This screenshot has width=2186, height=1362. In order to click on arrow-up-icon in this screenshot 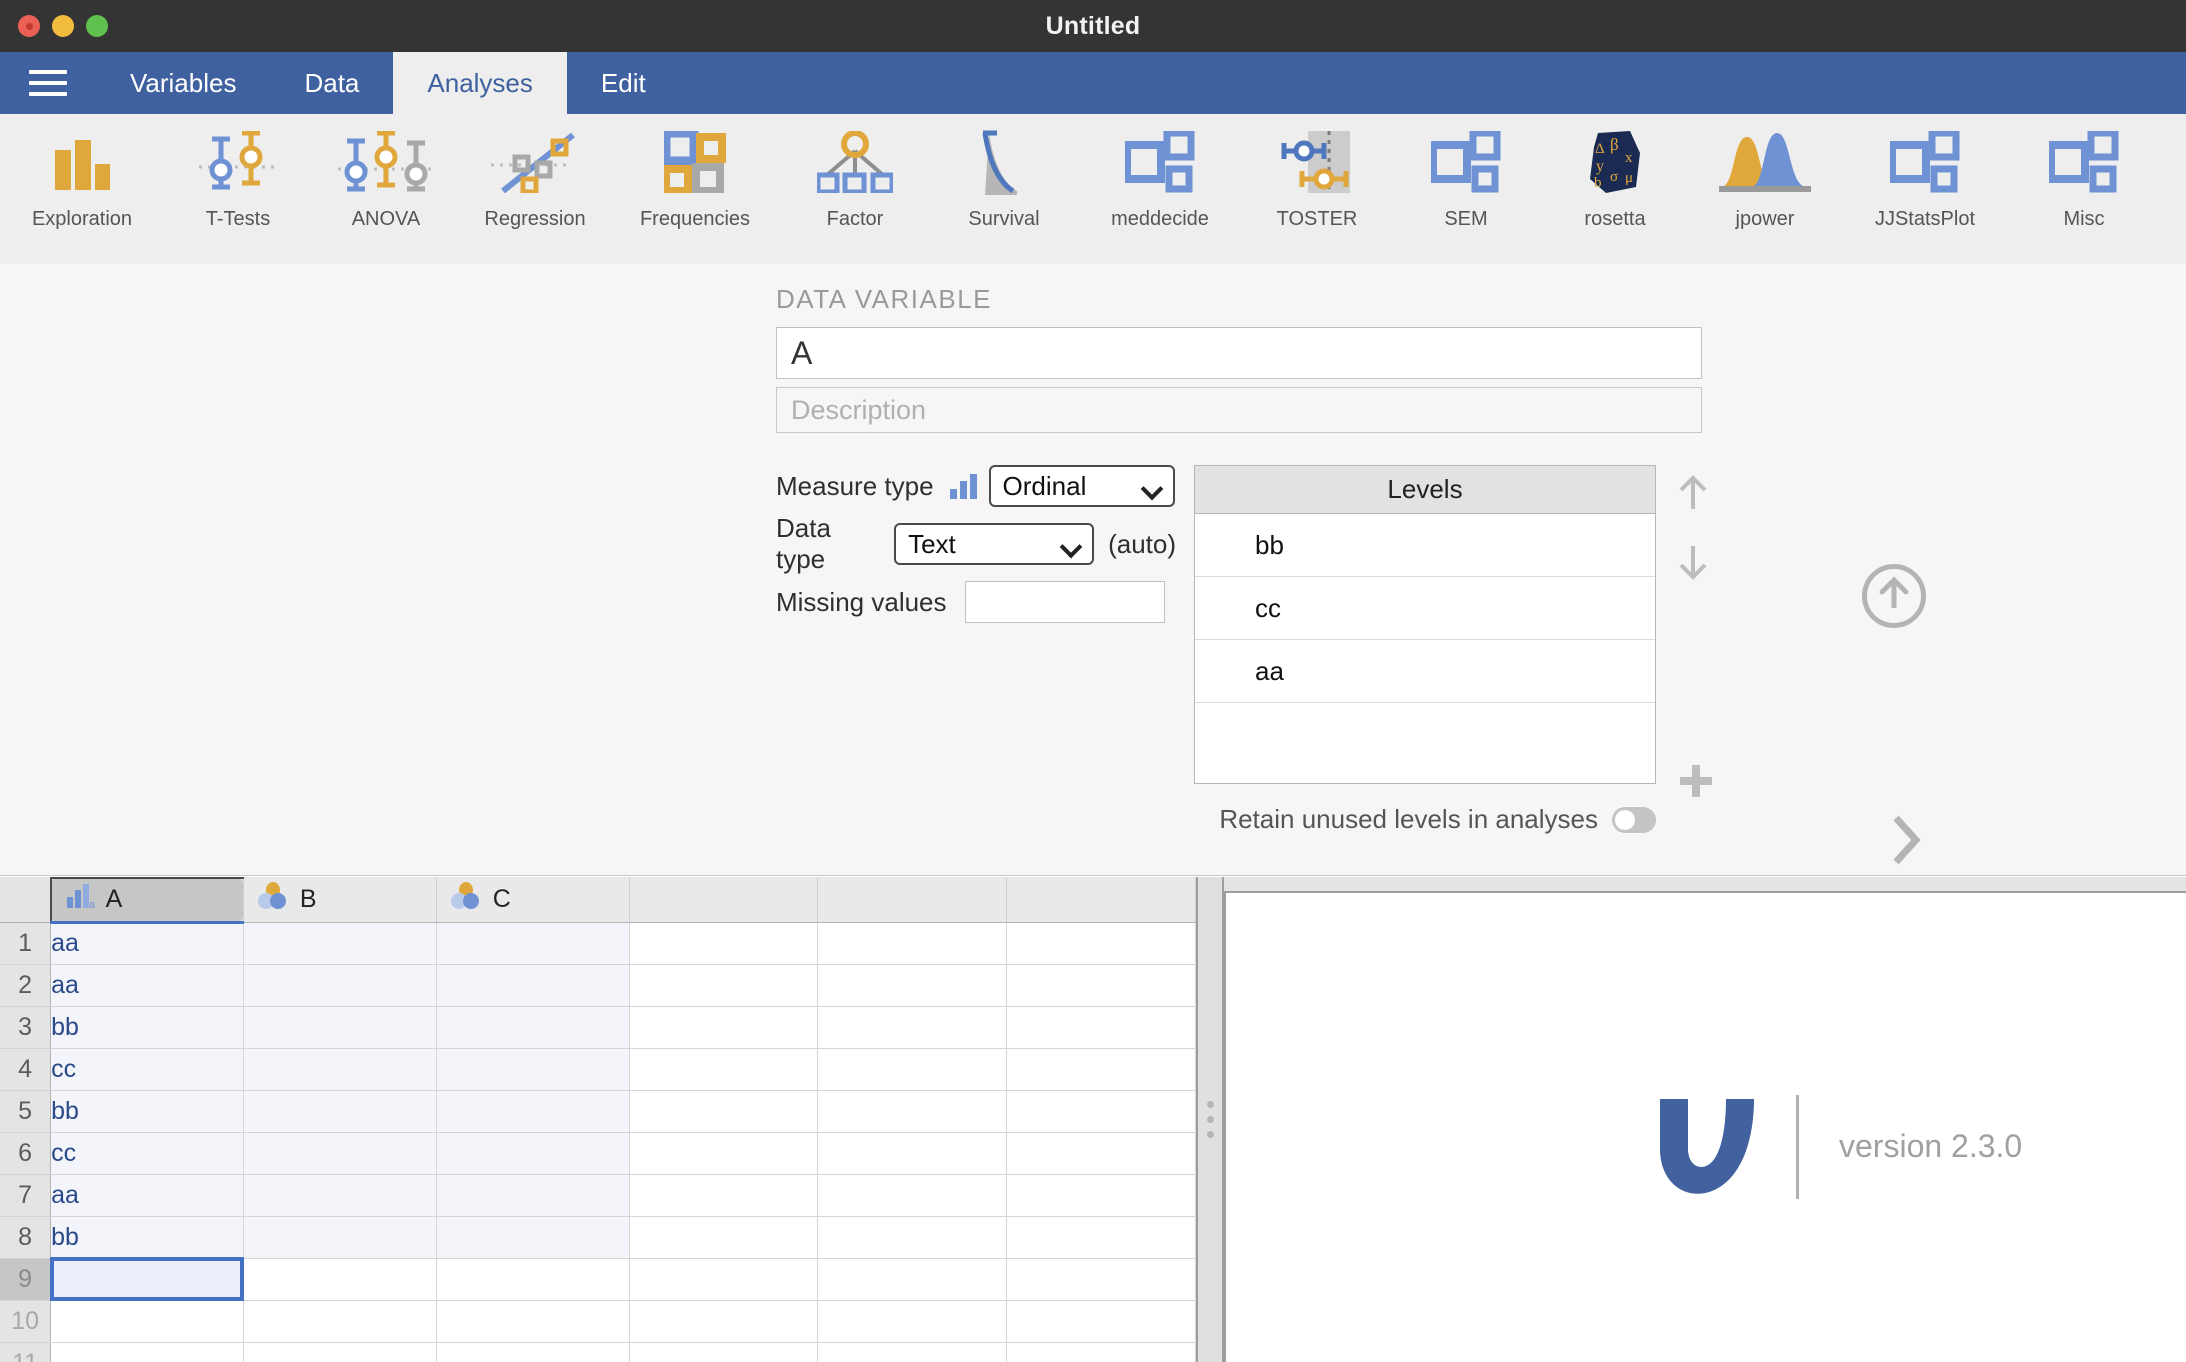, I will do `click(1696, 495)`.